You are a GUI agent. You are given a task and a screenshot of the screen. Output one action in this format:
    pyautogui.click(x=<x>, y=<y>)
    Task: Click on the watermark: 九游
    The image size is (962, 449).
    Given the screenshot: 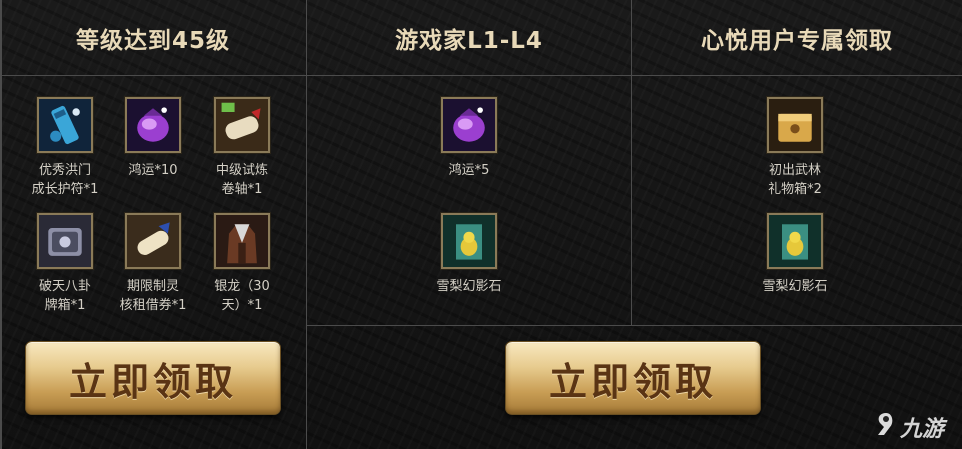 What is the action you would take?
    pyautogui.click(x=909, y=427)
    